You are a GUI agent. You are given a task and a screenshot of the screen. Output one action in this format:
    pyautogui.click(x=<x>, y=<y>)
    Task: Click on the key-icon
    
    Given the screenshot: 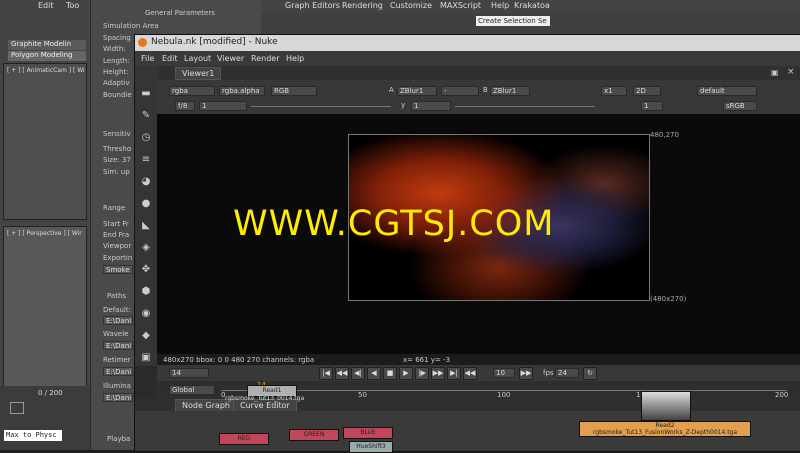 What is the action you would take?
    pyautogui.click(x=17, y=408)
    